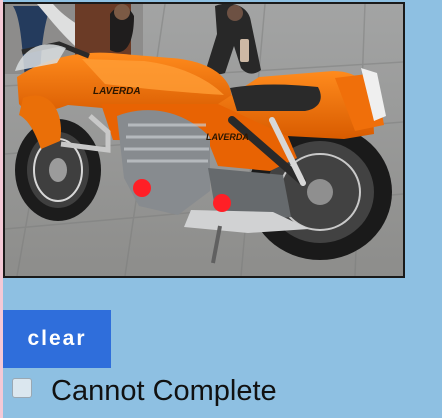 Image resolution: width=442 pixels, height=418 pixels. I want to click on cannot-complete-checkbox-row: Cannot Complete, so click(144, 391).